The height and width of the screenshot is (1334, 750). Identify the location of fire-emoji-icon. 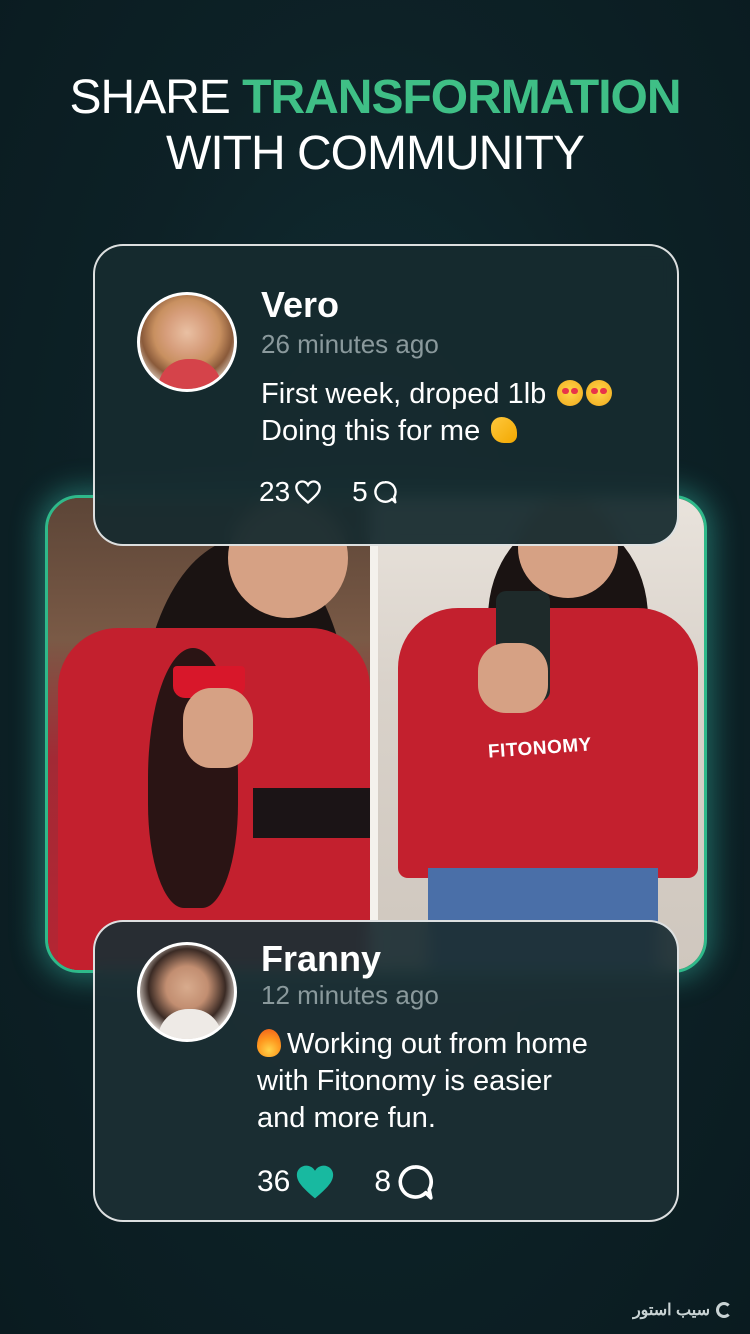
(269, 1043).